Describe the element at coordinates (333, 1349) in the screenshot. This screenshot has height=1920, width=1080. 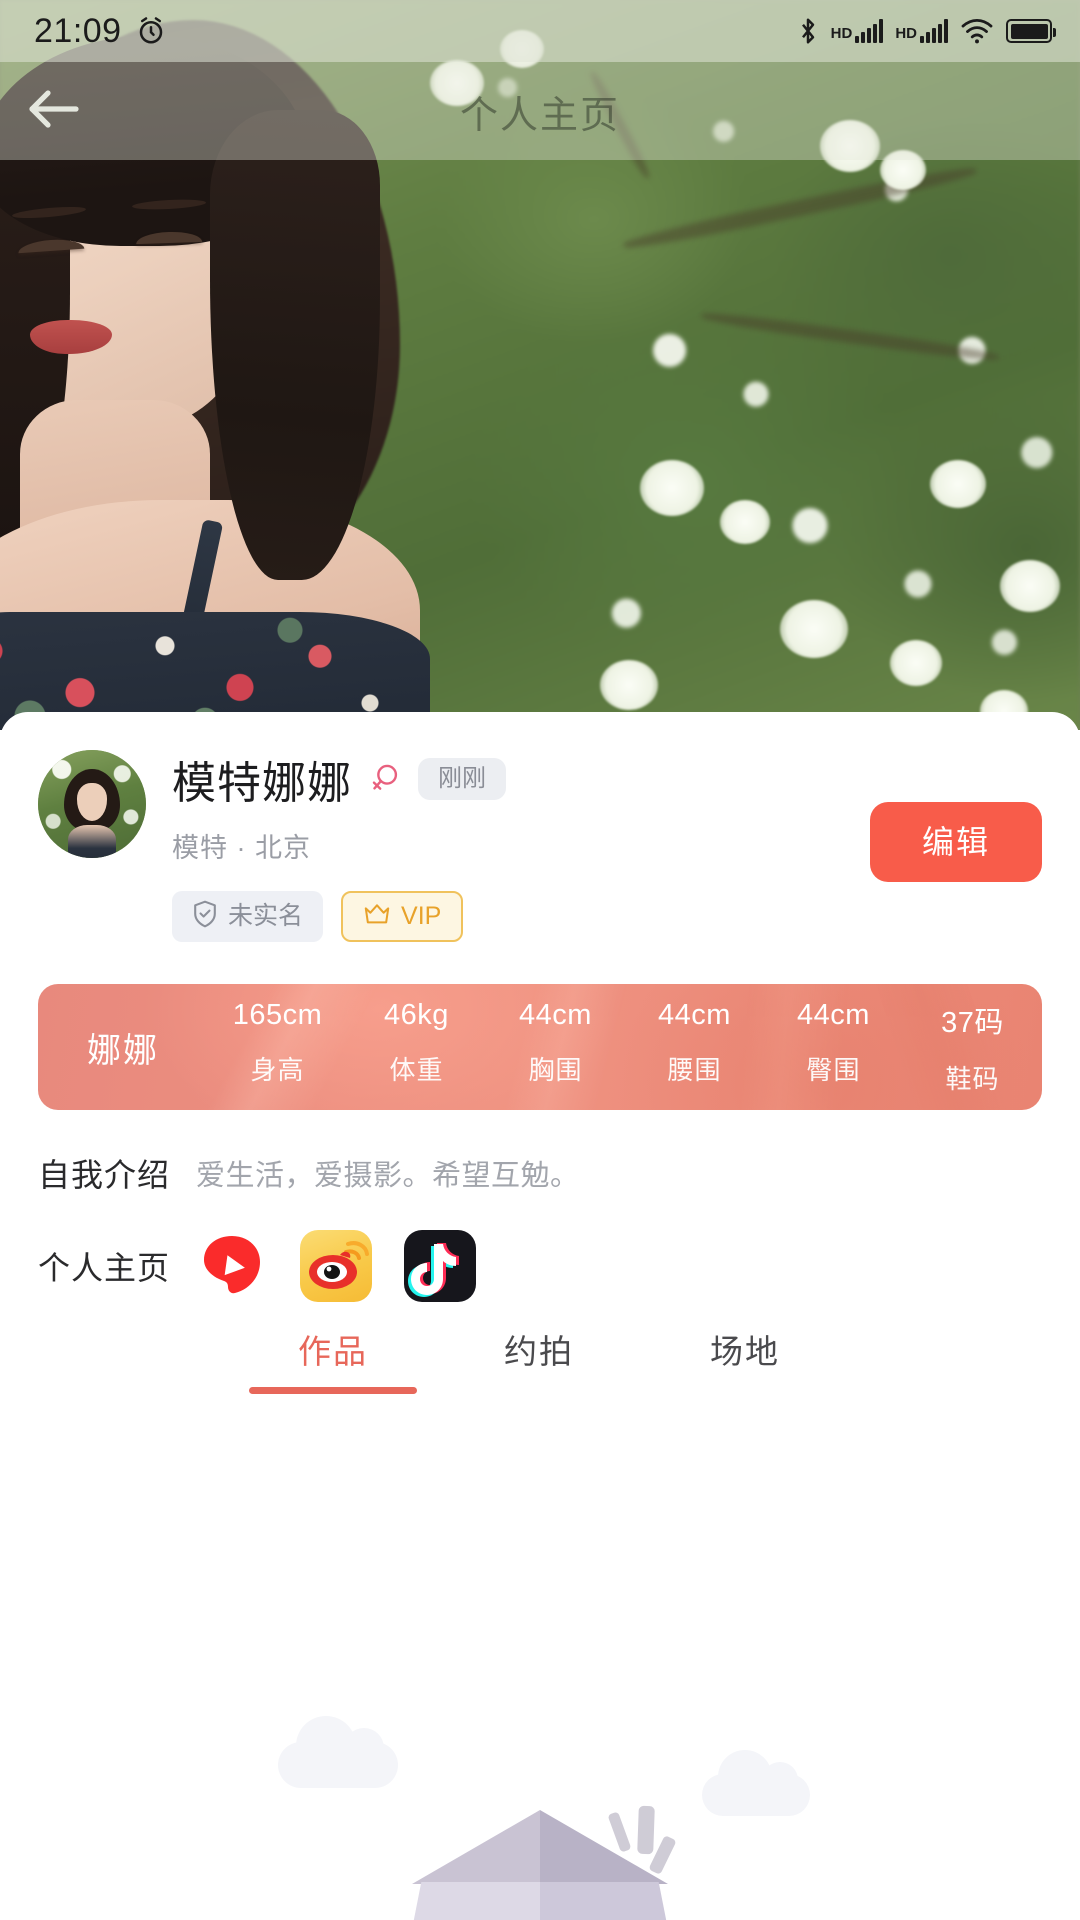
I see `tab-works: 作品` at that location.